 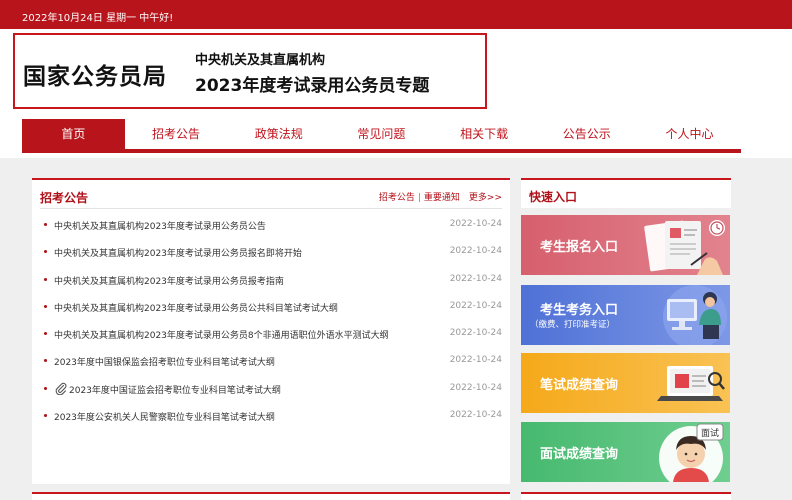 What do you see at coordinates (169, 280) in the screenshot?
I see `news-title: 中央机关及其直属机构2023年度考试录用公务员报考指南` at bounding box center [169, 280].